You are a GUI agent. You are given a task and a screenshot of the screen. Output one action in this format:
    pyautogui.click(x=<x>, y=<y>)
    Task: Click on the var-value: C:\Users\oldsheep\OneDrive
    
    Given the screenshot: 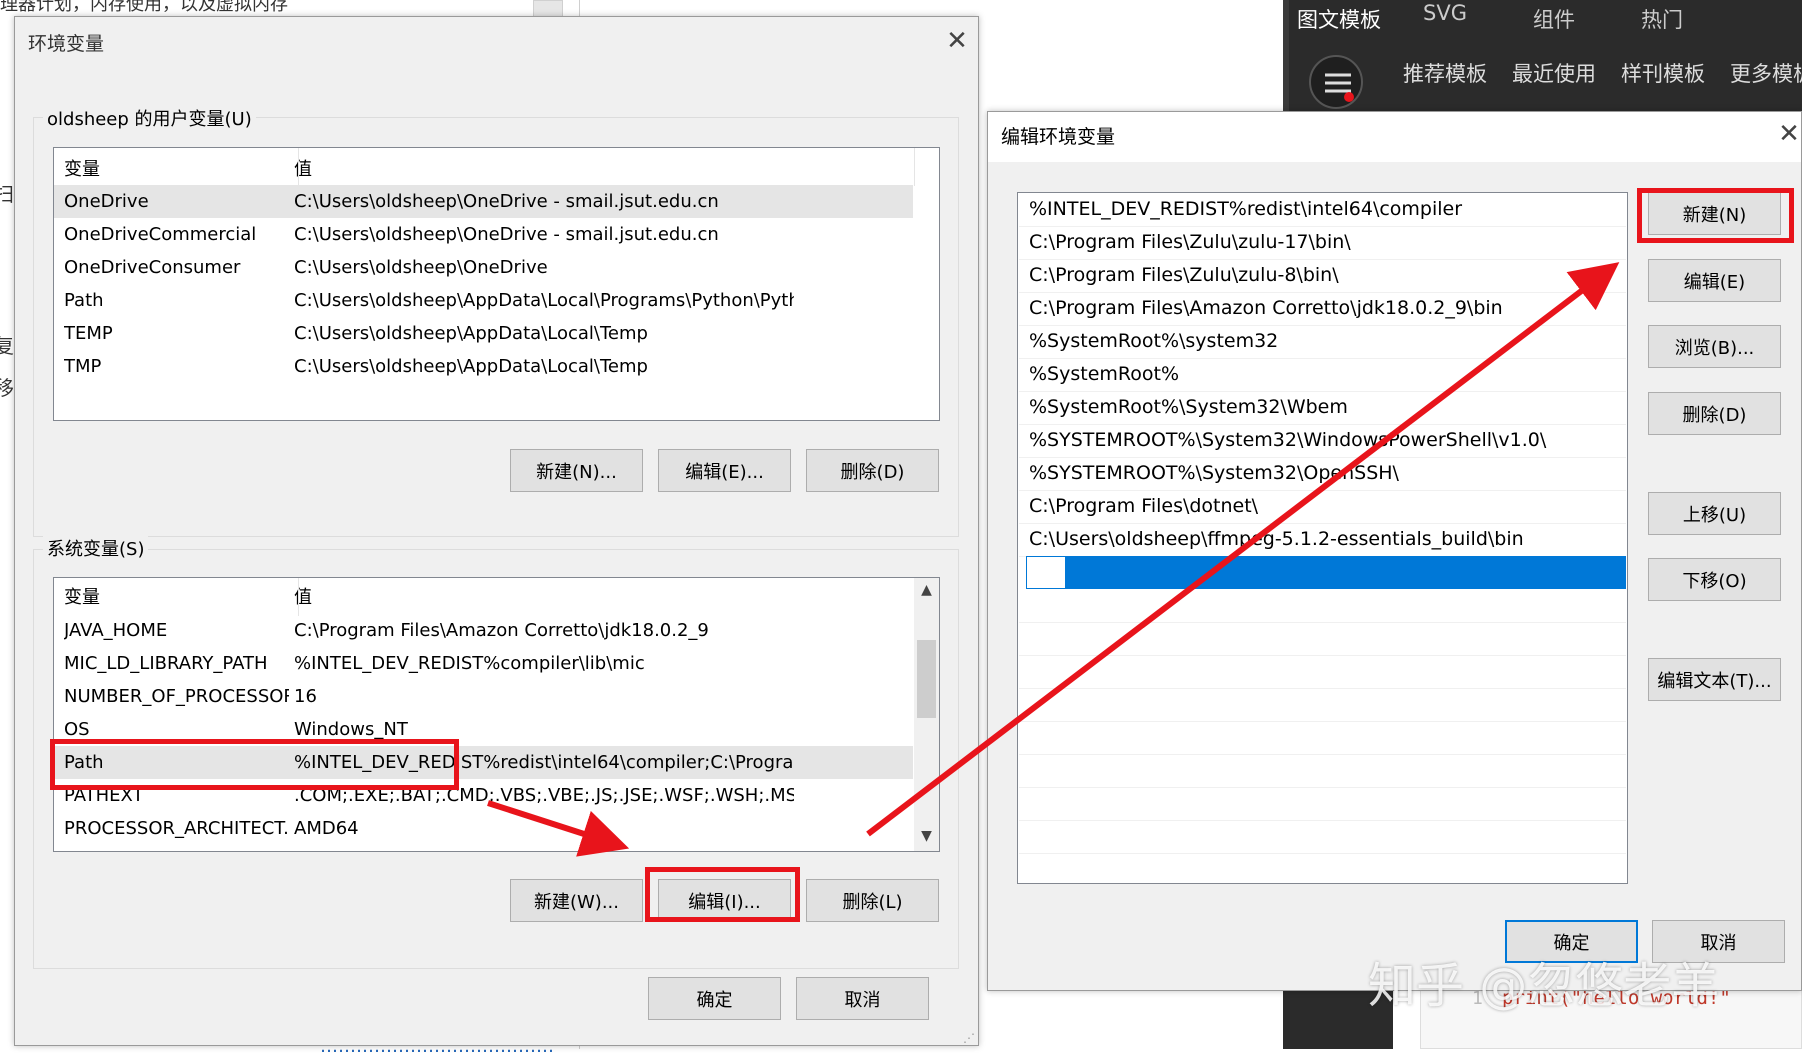 What is the action you would take?
    pyautogui.click(x=421, y=267)
    